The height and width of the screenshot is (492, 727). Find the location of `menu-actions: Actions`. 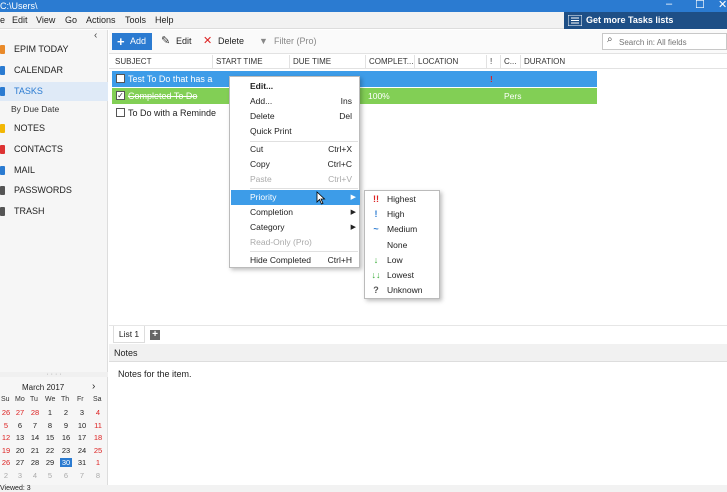

menu-actions: Actions is located at coordinates (101, 20).